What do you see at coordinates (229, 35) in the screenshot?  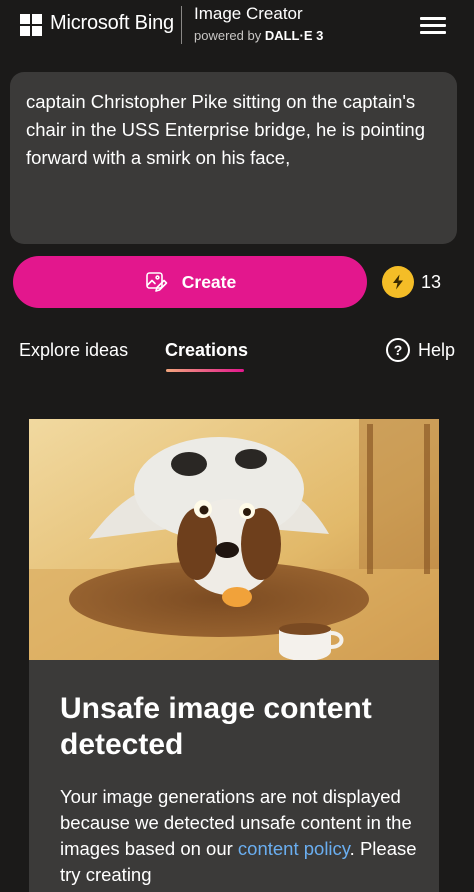 I see `subtitle-prefix: powered by` at bounding box center [229, 35].